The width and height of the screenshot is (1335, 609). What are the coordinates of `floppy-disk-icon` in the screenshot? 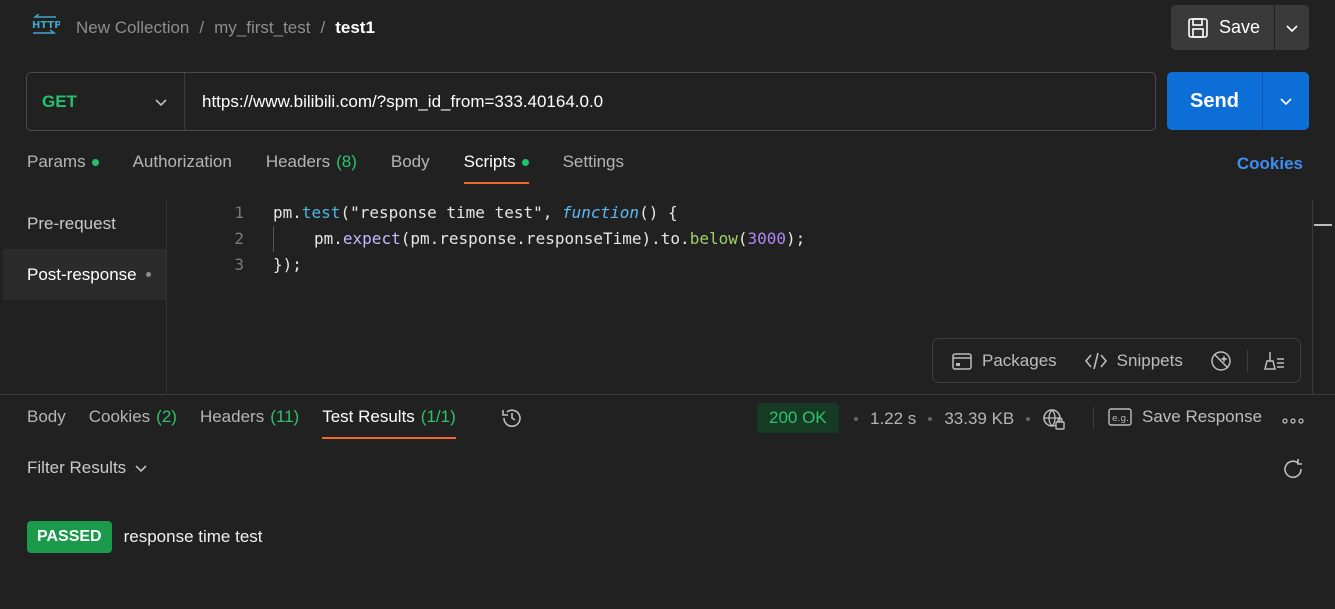 It's located at (1198, 27).